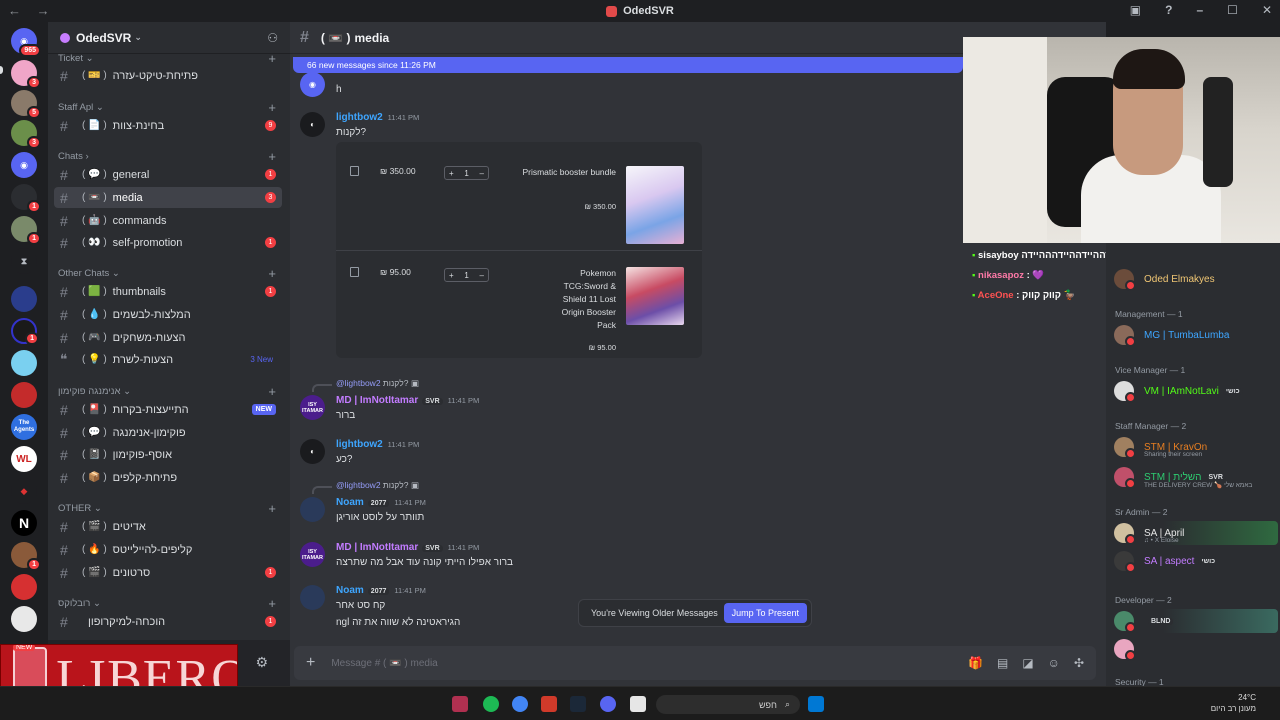 The width and height of the screenshot is (1280, 720). What do you see at coordinates (628, 65) in the screenshot?
I see `new-messages-banner: 66 new messages since 11:26 PM` at bounding box center [628, 65].